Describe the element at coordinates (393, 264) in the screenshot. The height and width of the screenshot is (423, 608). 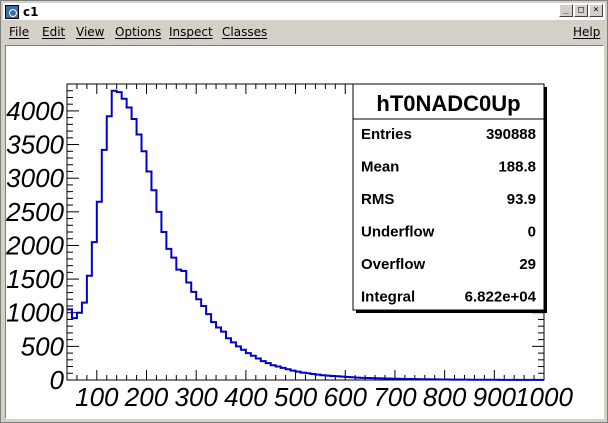
I see `stats-label: Overflow` at that location.